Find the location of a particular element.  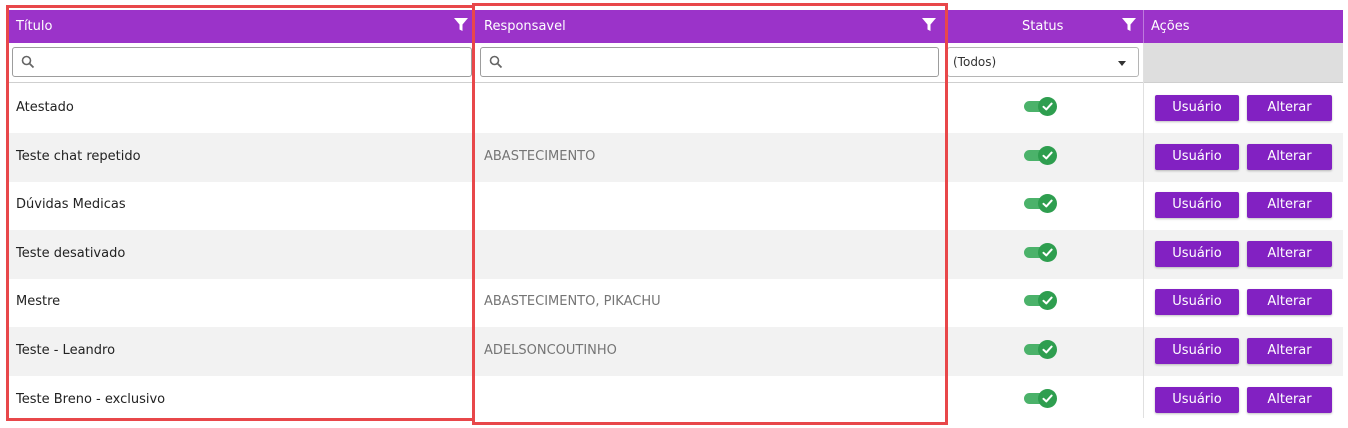

row-titulo: Teste chat repetido is located at coordinates (78, 156).